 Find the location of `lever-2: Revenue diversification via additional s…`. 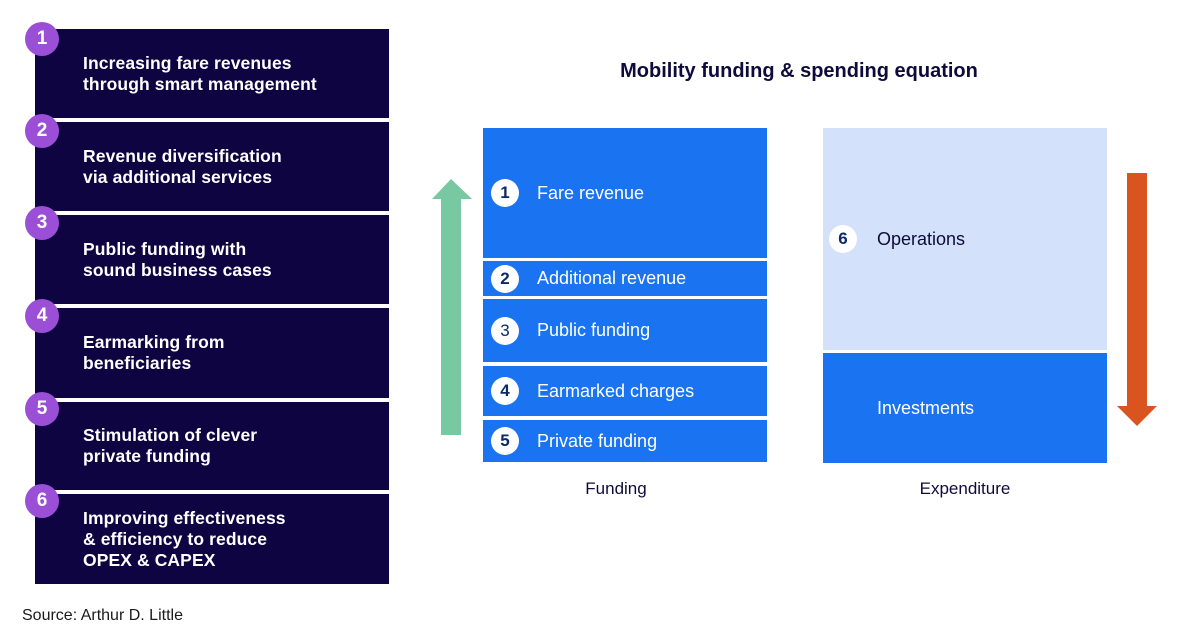

lever-2: Revenue diversification via additional s… is located at coordinates (212, 166).